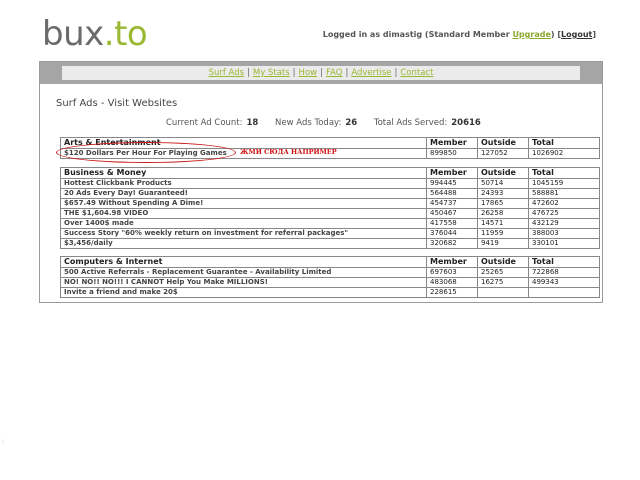 This screenshot has width=640, height=480. What do you see at coordinates (503, 292) in the screenshot?
I see `outside-count` at bounding box center [503, 292].